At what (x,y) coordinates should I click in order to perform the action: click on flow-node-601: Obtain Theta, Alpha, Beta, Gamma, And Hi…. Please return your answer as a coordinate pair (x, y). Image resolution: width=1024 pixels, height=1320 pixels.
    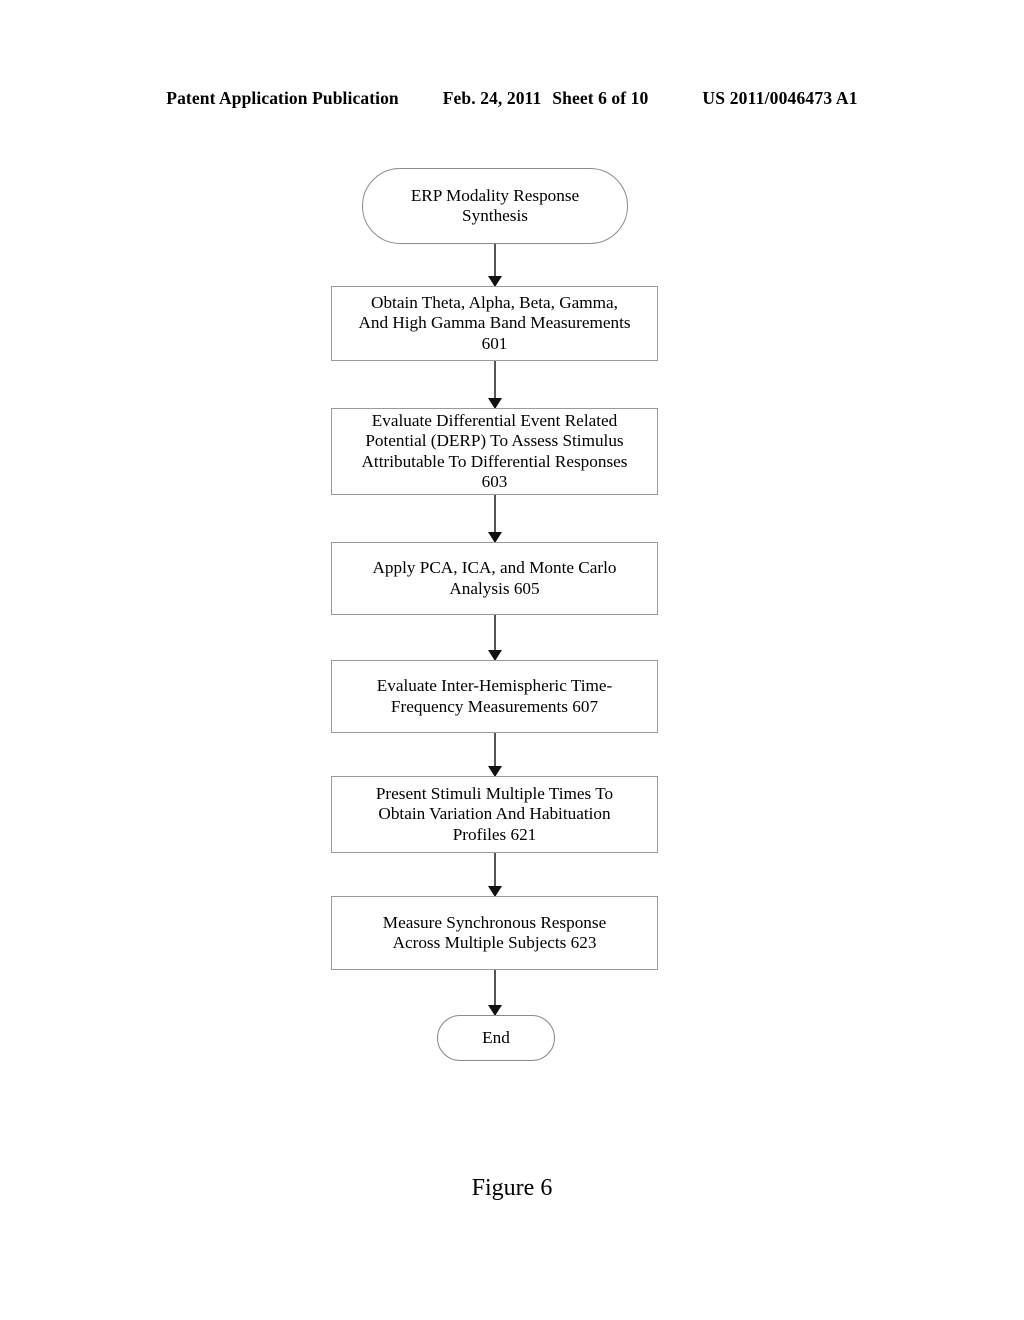
    Looking at the image, I should click on (494, 323).